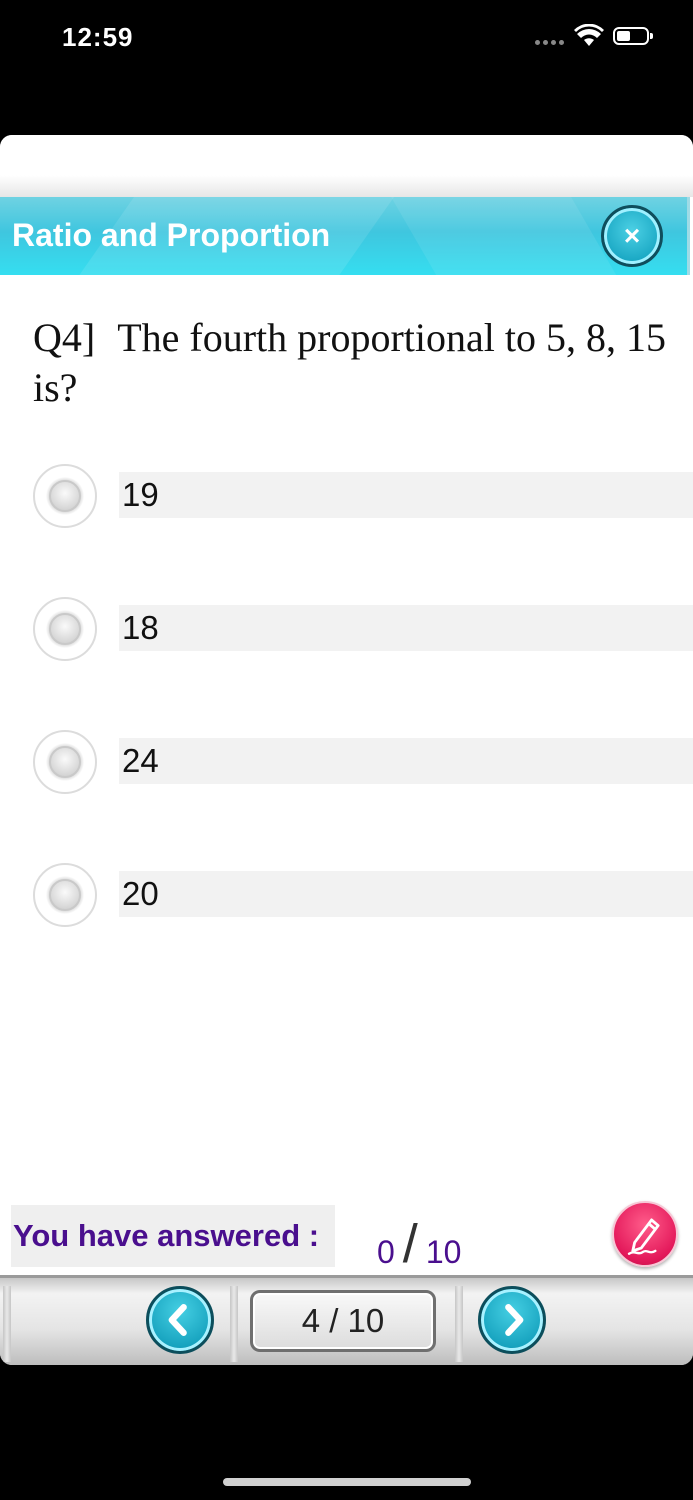 The height and width of the screenshot is (1500, 693). I want to click on card-top-strip, so click(346, 166).